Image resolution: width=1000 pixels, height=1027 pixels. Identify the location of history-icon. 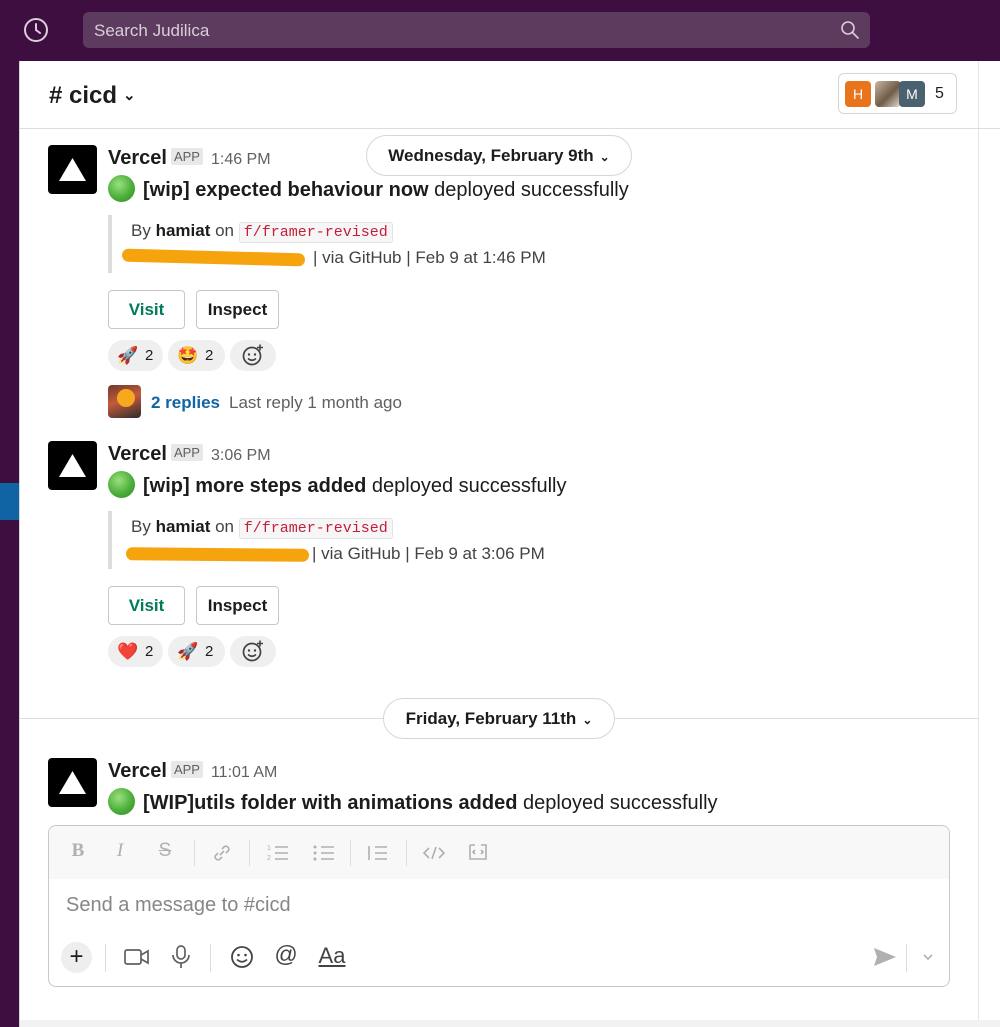
(36, 30).